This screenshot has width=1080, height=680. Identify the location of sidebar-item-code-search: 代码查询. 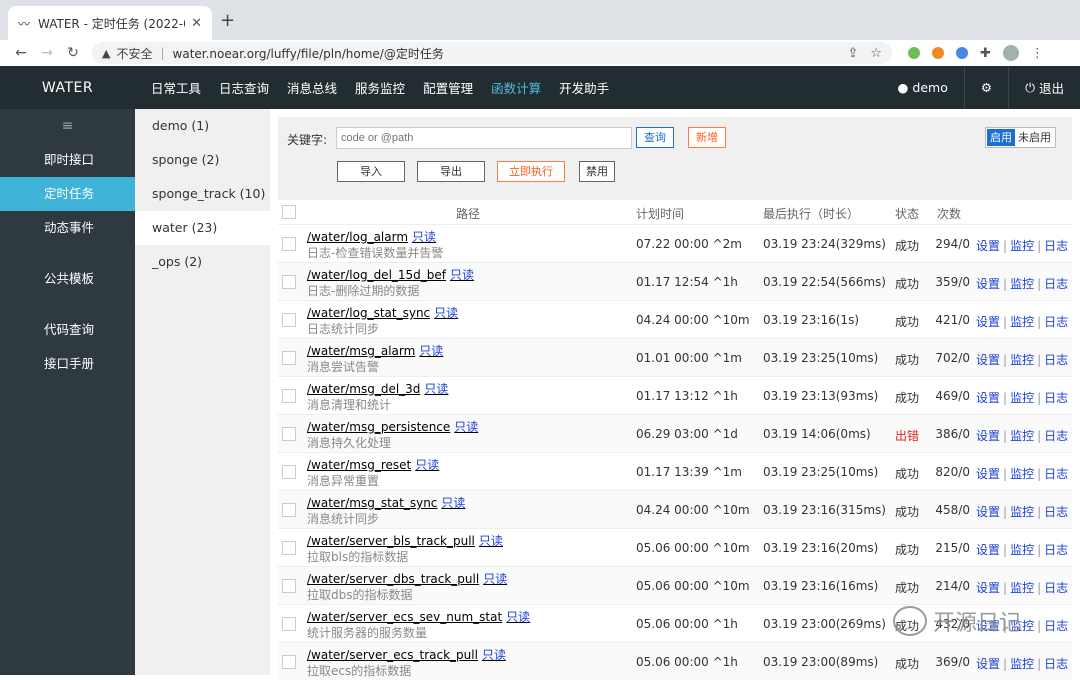
(67, 330).